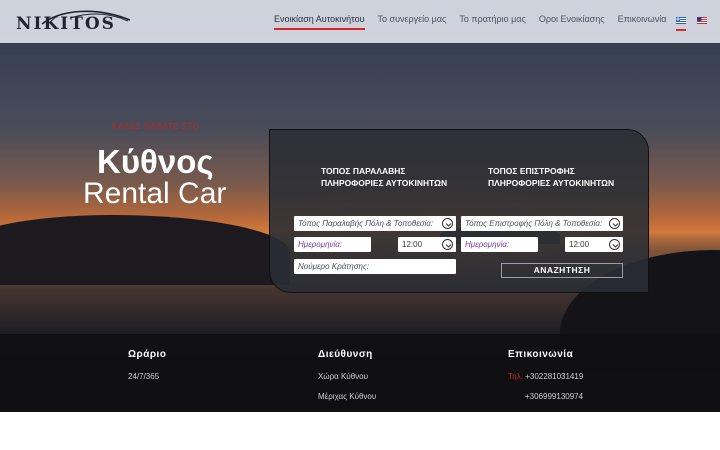 Image resolution: width=720 pixels, height=450 pixels. I want to click on address-line1: Χώρα Κύθνου, so click(343, 376).